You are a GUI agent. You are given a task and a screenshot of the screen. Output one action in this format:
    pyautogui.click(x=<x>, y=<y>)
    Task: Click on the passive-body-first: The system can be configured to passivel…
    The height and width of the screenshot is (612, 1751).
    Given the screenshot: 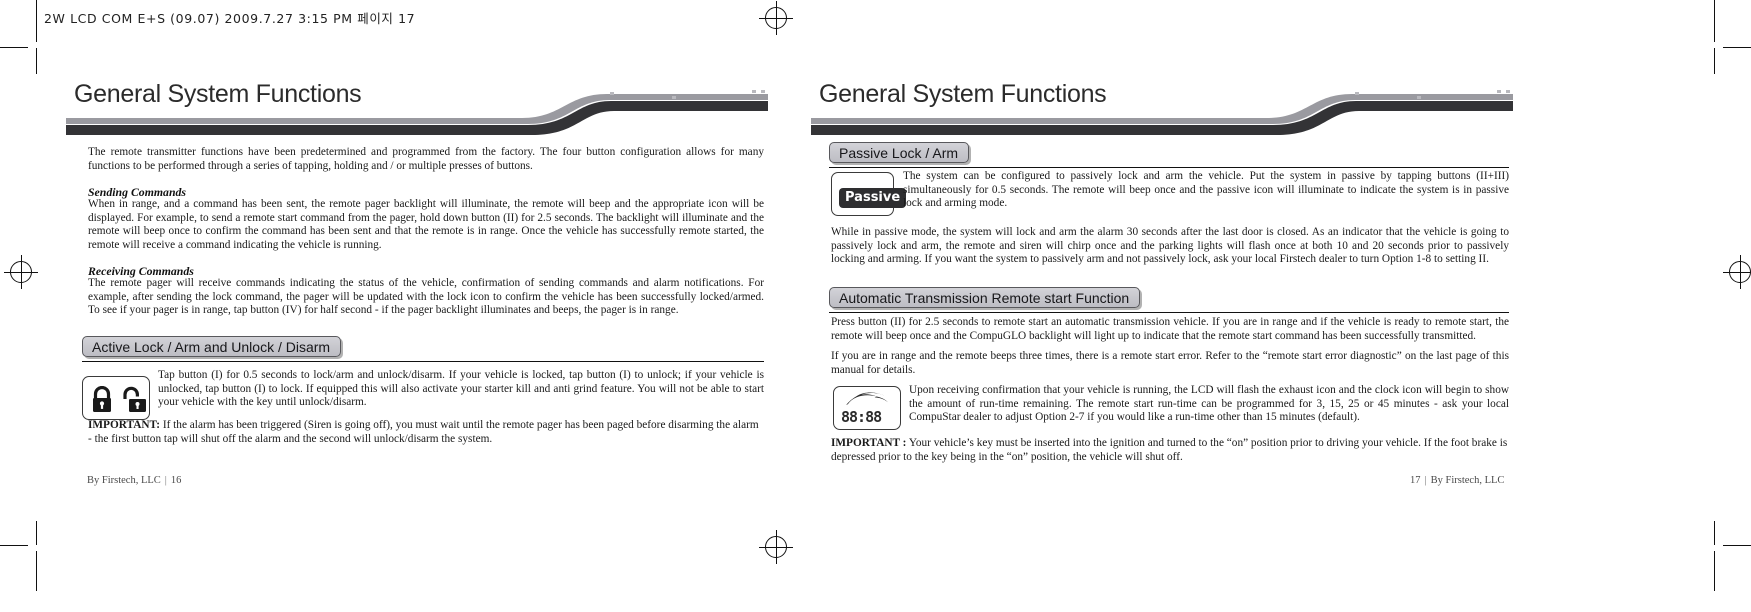 What is the action you would take?
    pyautogui.click(x=1206, y=190)
    